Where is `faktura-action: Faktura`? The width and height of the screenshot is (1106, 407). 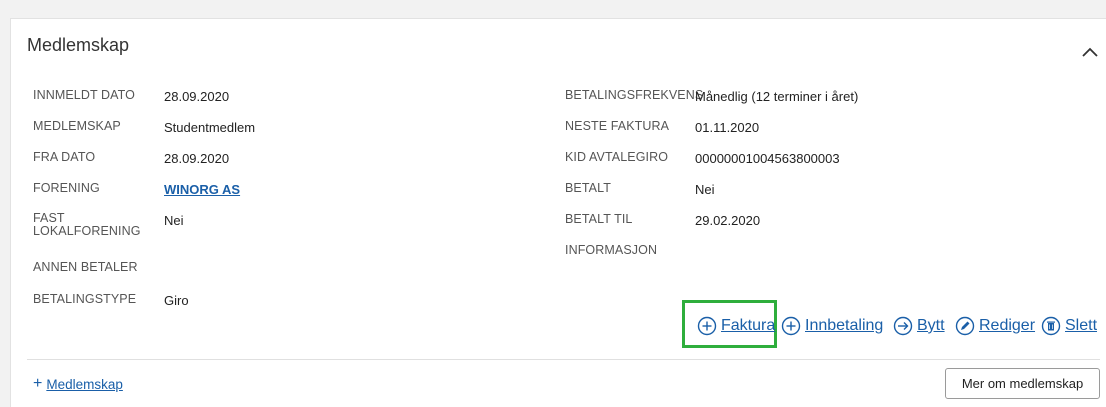
faktura-action: Faktura is located at coordinates (736, 326).